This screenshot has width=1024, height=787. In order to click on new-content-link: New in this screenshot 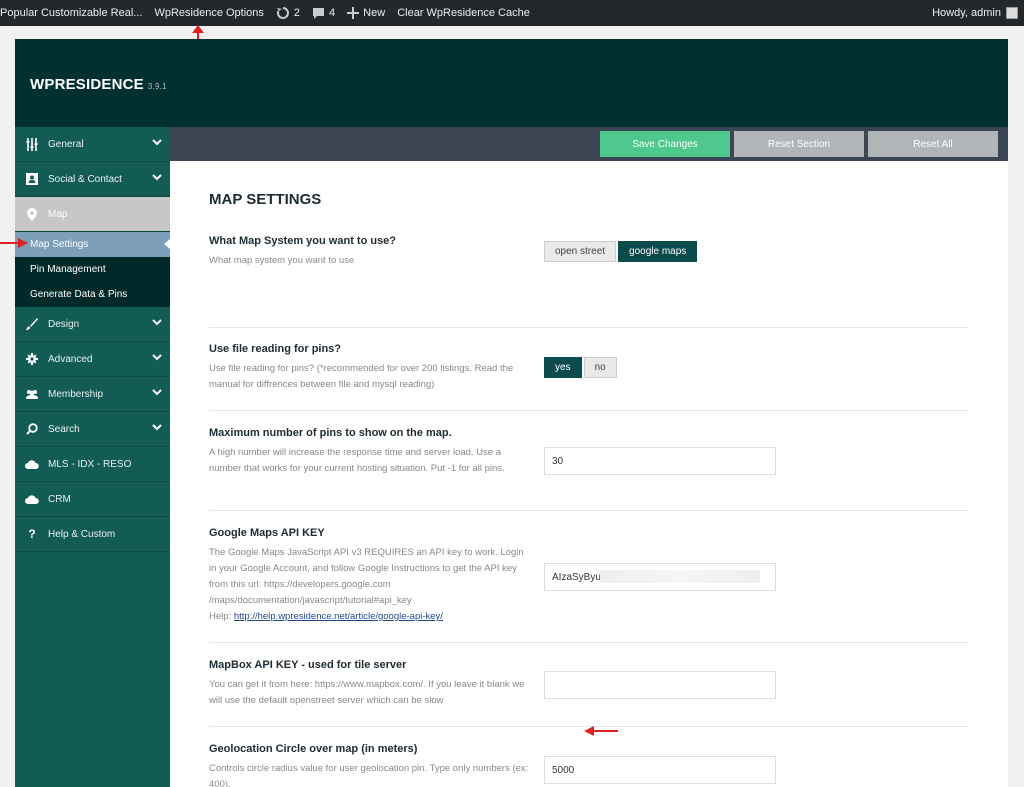, I will do `click(366, 13)`.